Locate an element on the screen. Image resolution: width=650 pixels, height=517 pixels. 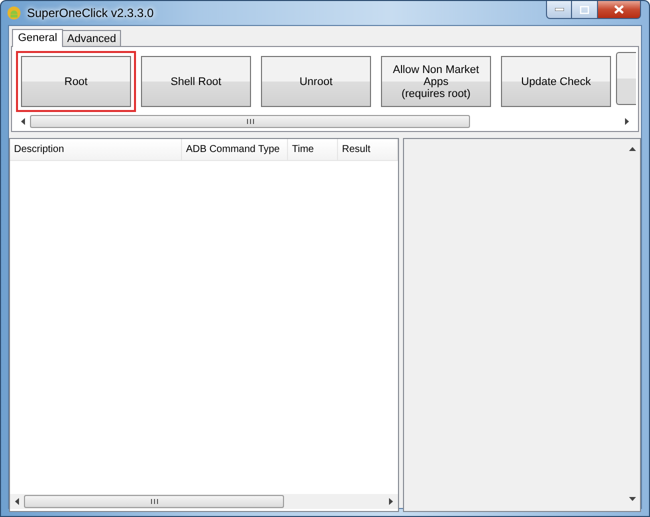
minimize-icon is located at coordinates (559, 9).